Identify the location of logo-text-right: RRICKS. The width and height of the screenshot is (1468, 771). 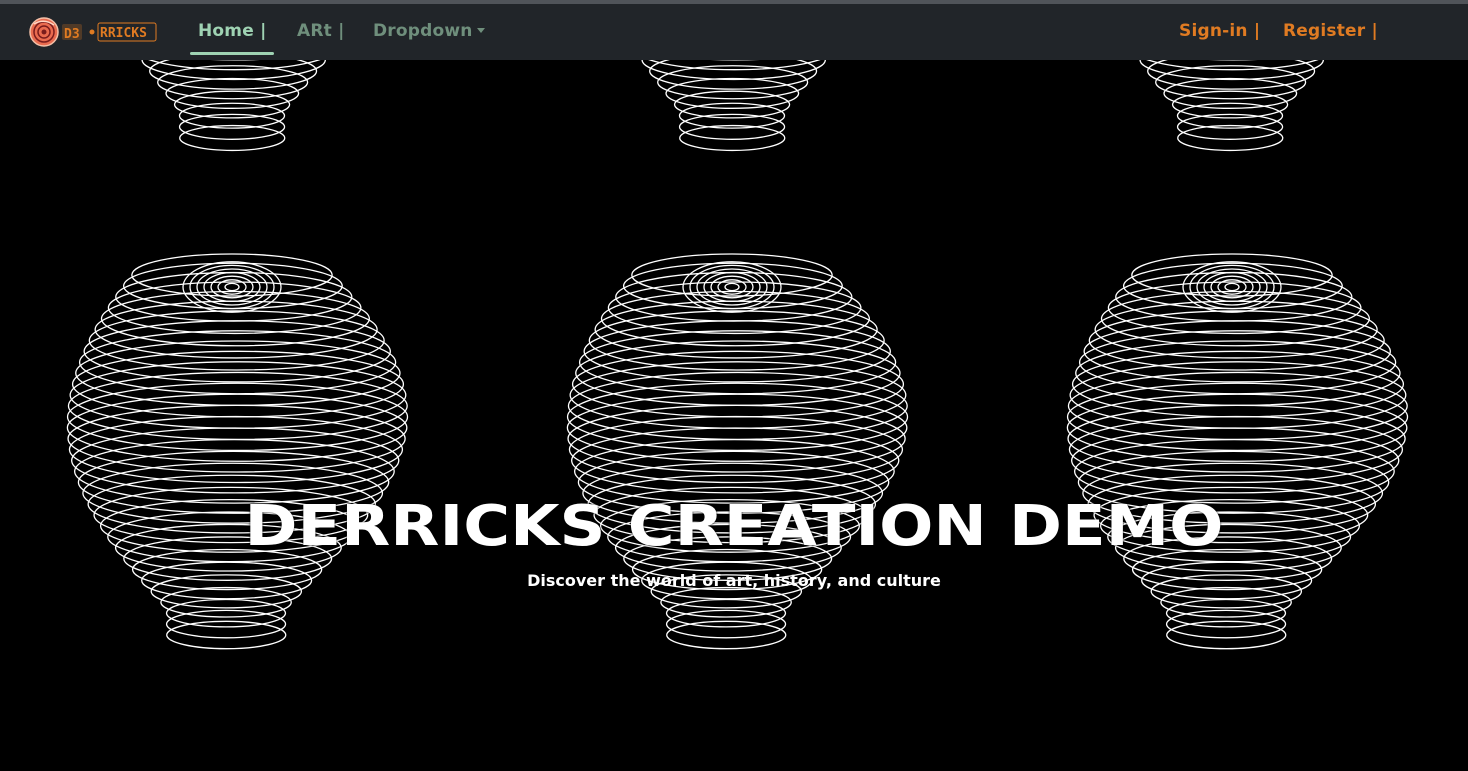
(123, 33).